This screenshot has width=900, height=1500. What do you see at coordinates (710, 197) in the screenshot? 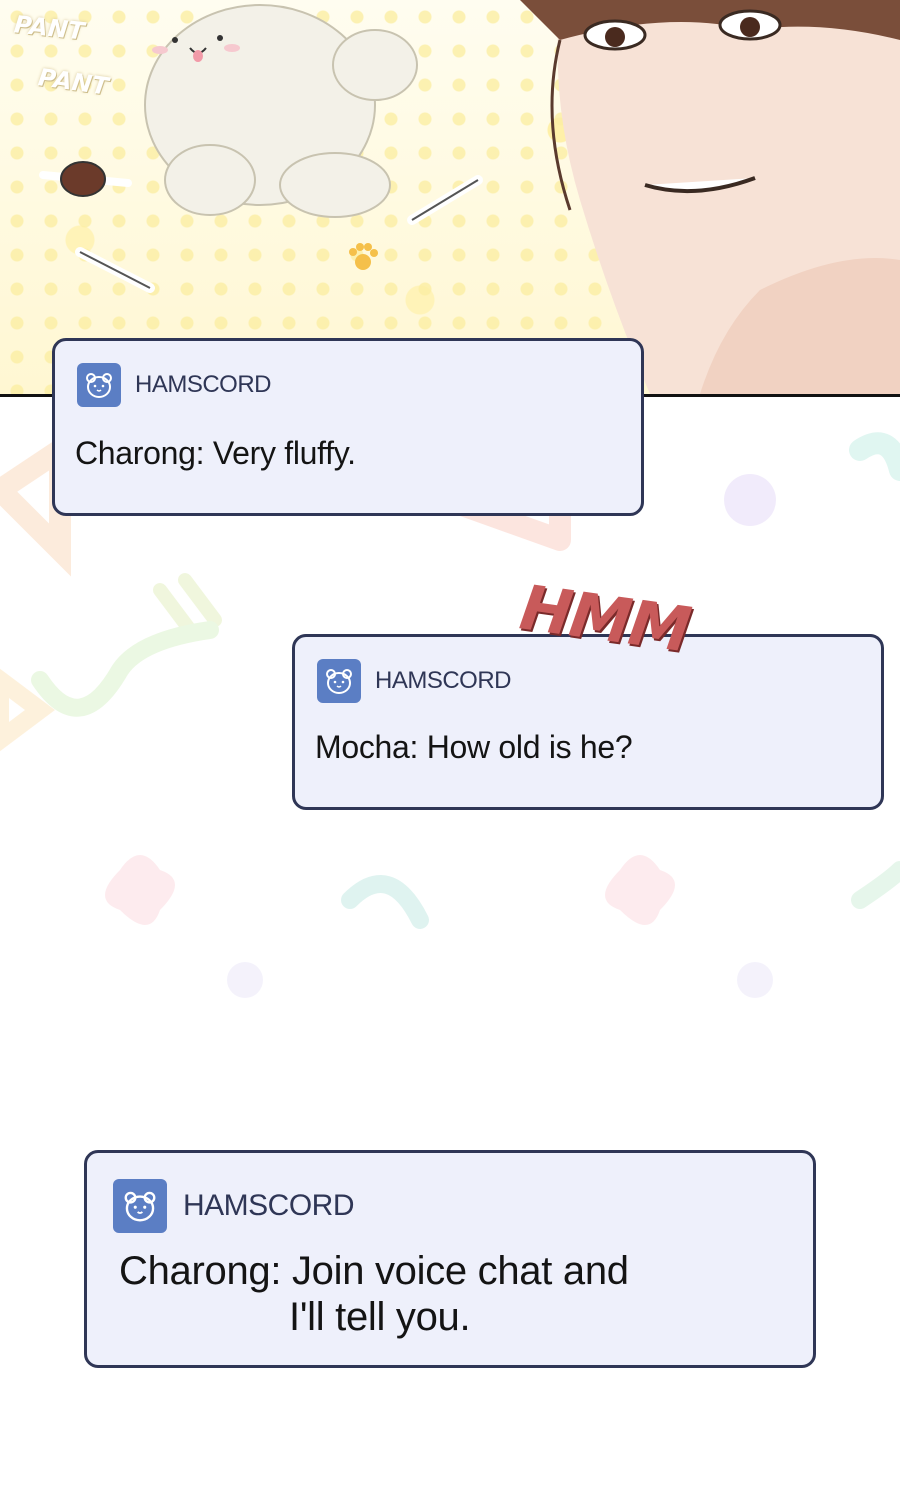
I see `man-face-illustration` at bounding box center [710, 197].